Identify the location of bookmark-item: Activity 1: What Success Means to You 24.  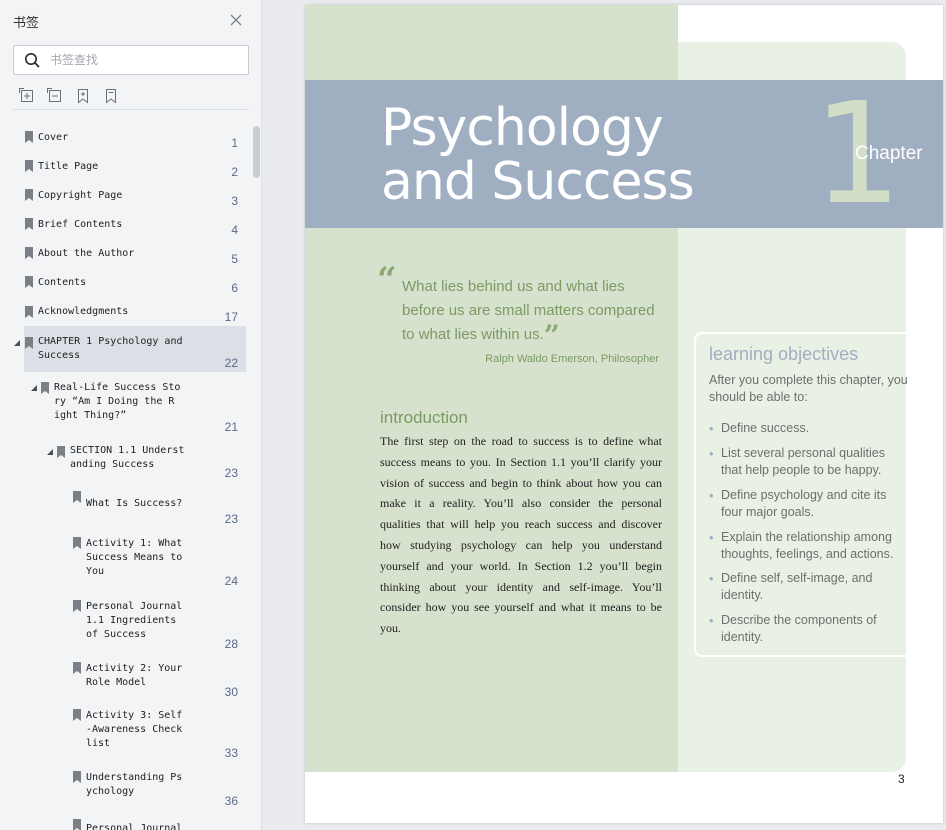
(135, 562).